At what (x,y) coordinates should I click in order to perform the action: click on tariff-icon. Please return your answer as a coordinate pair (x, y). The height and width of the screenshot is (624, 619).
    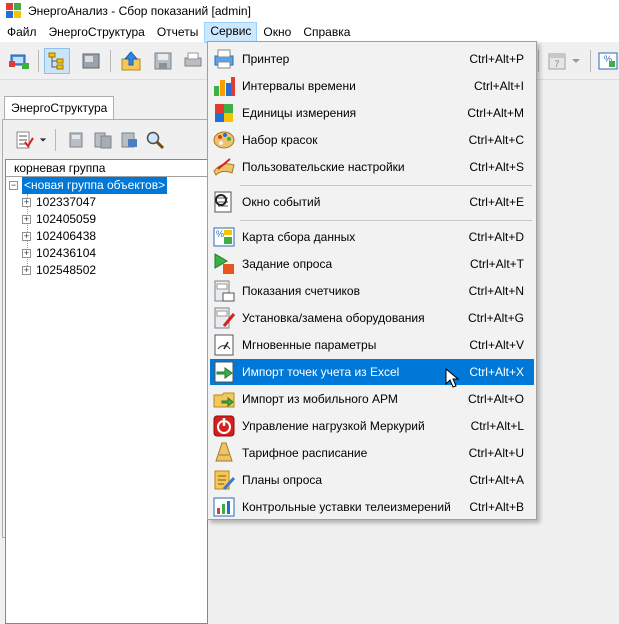
    Looking at the image, I should click on (224, 452).